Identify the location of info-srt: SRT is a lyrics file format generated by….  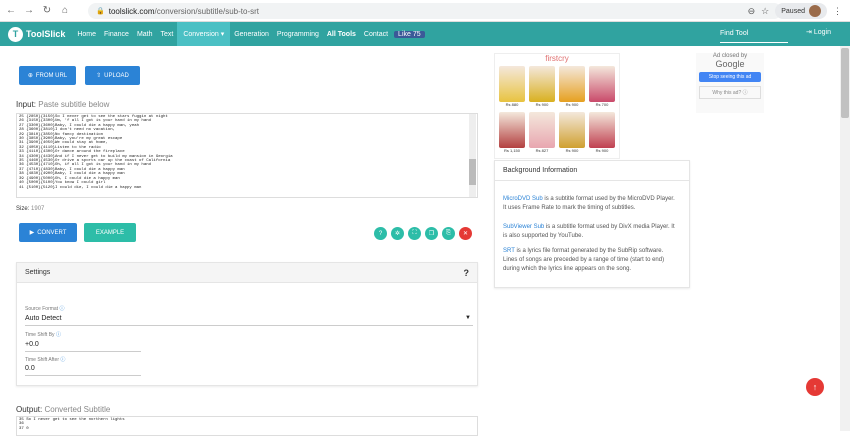
(590, 260).